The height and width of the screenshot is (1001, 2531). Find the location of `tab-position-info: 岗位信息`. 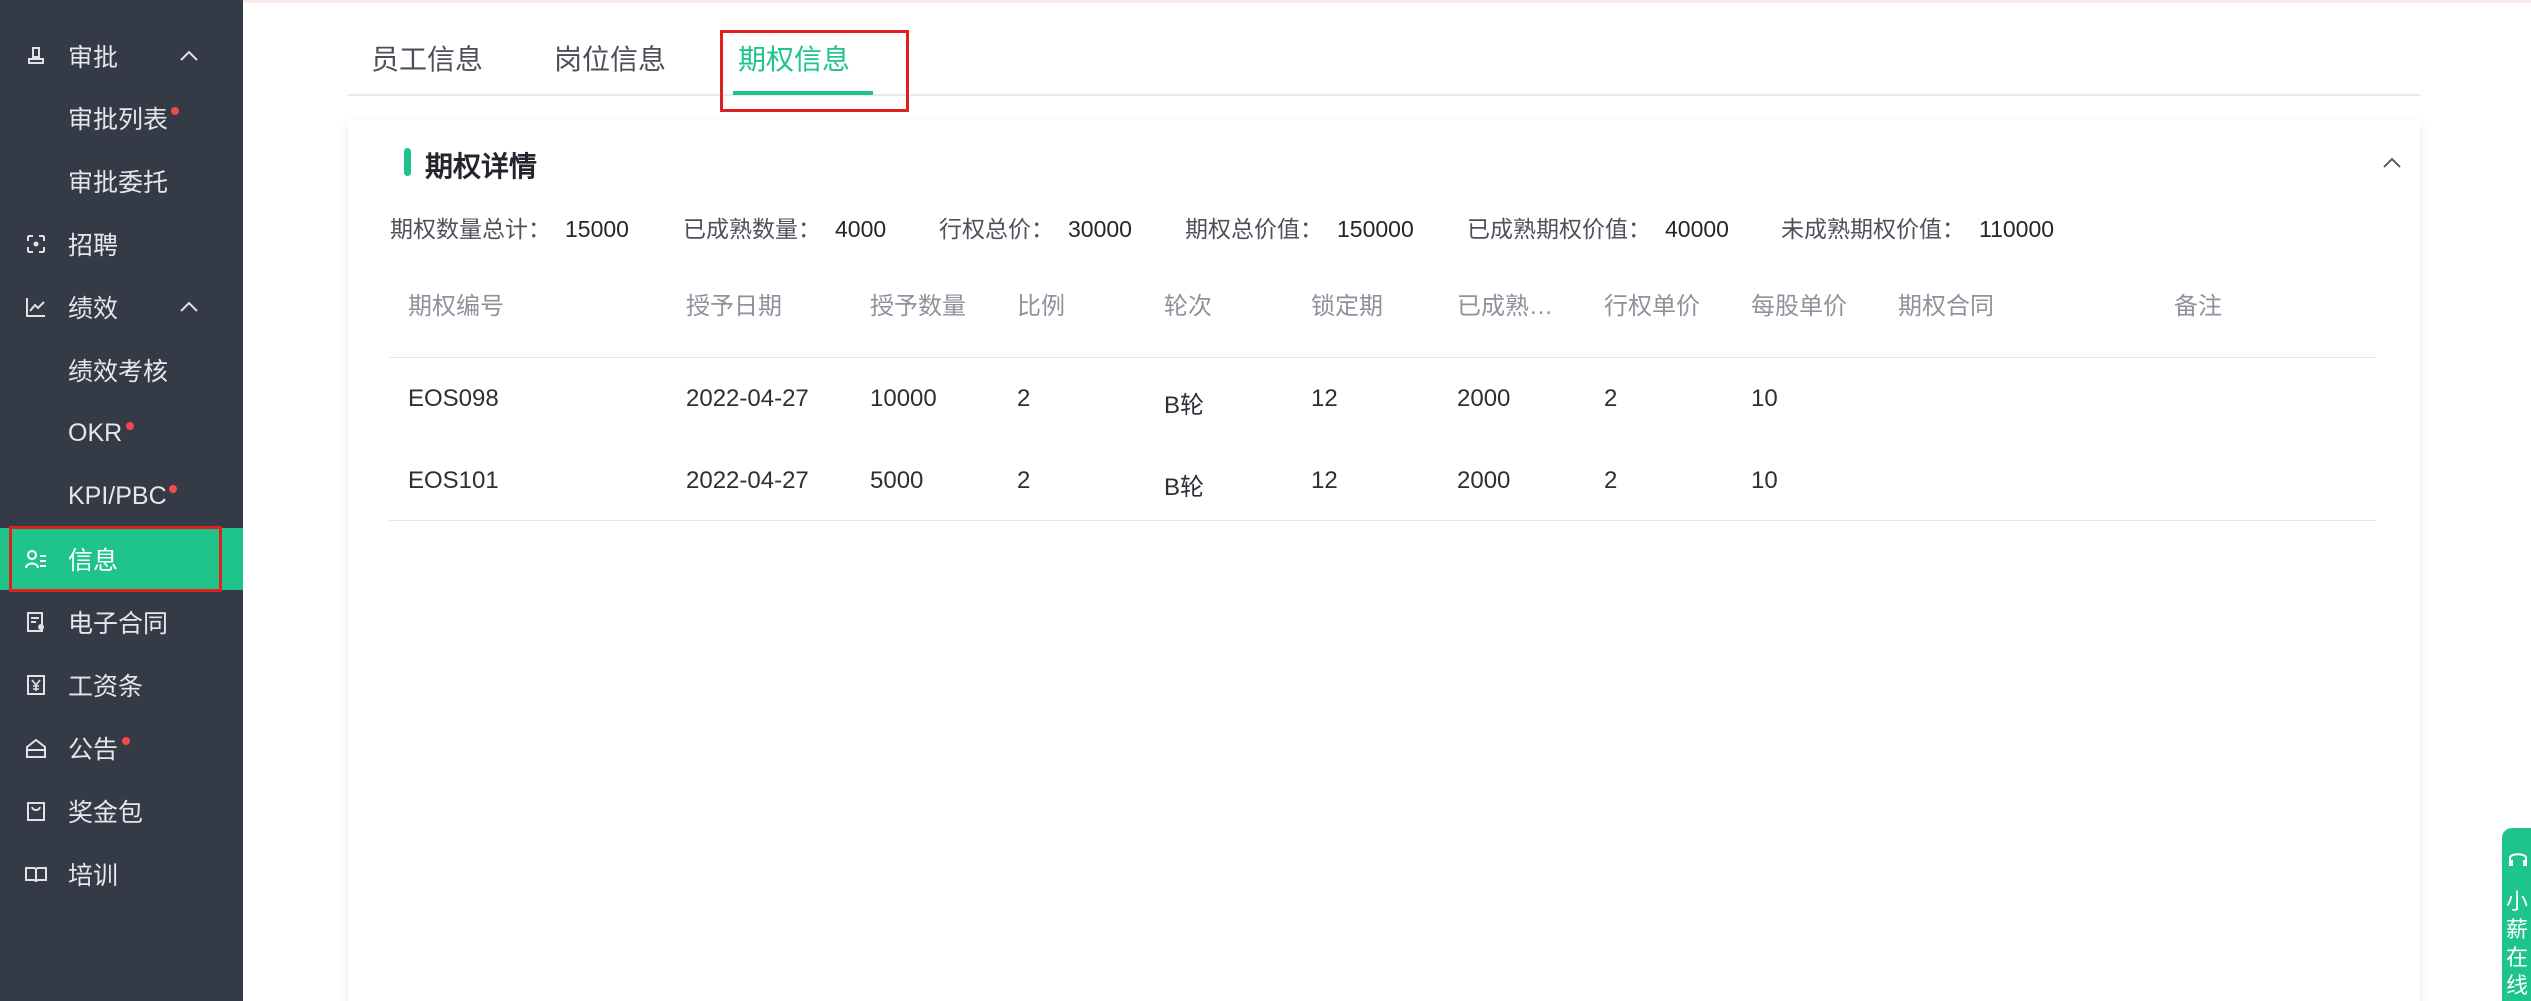

tab-position-info: 岗位信息 is located at coordinates (610, 58).